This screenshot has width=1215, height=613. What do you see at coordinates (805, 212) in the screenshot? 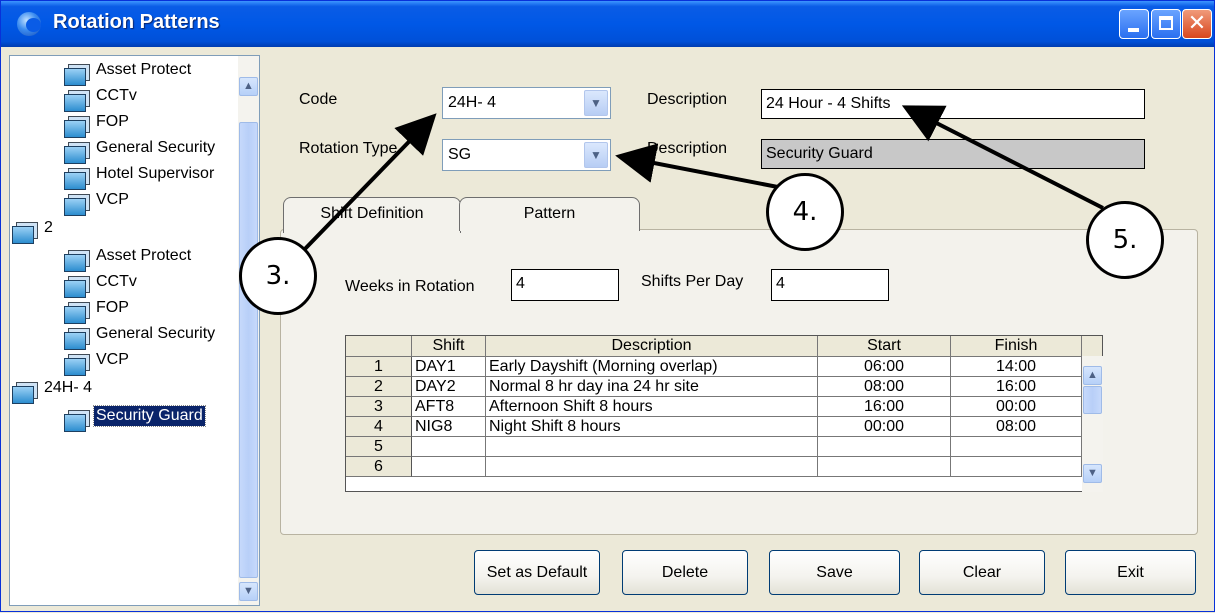
I see `callout-4: 4.` at bounding box center [805, 212].